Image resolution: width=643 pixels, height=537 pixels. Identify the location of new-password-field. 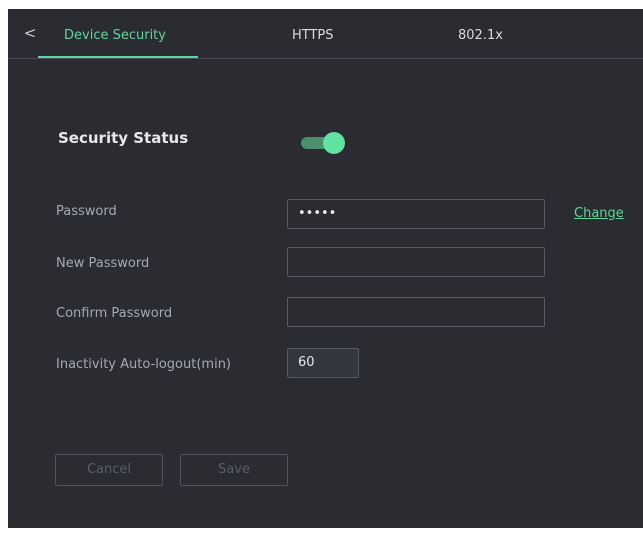
(416, 262).